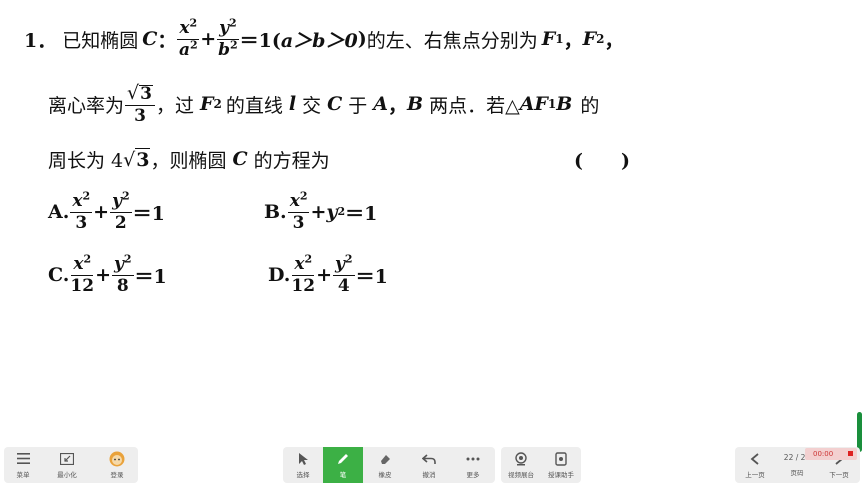 This screenshot has height=486, width=864. What do you see at coordinates (521, 458) in the screenshot?
I see `camera-icon` at bounding box center [521, 458].